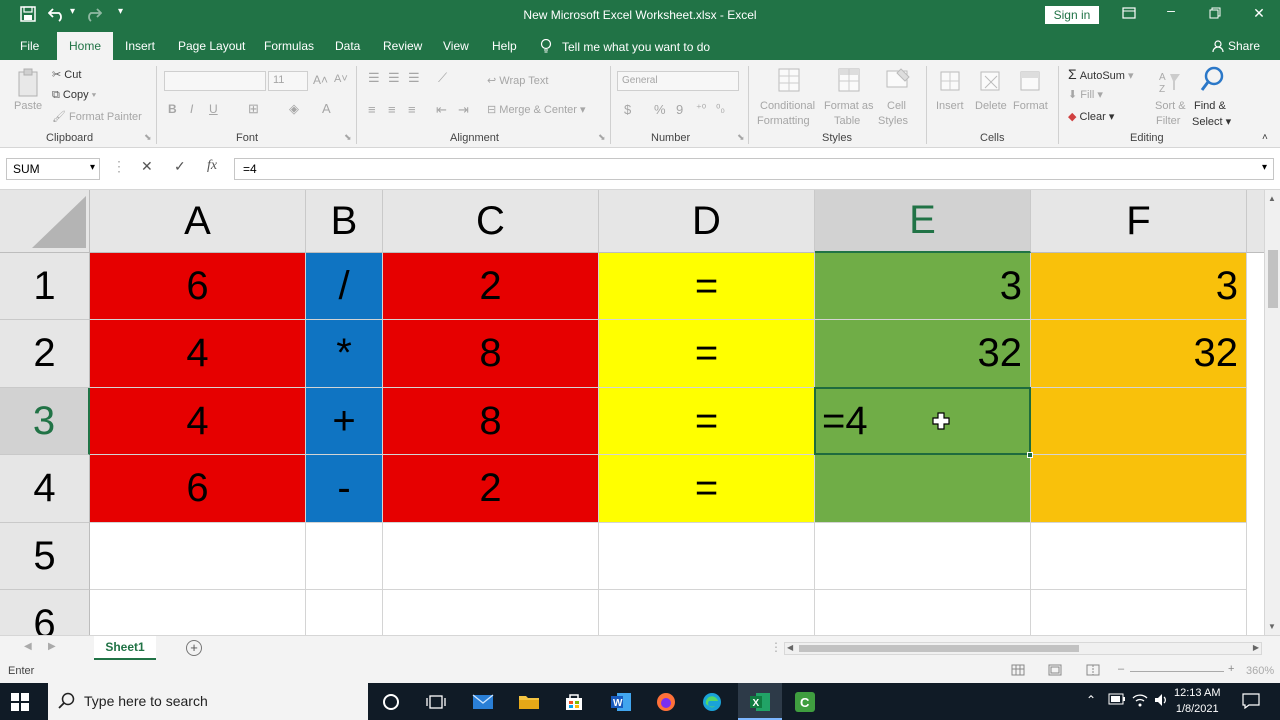 The image size is (1280, 720). I want to click on bold-button: B, so click(172, 109).